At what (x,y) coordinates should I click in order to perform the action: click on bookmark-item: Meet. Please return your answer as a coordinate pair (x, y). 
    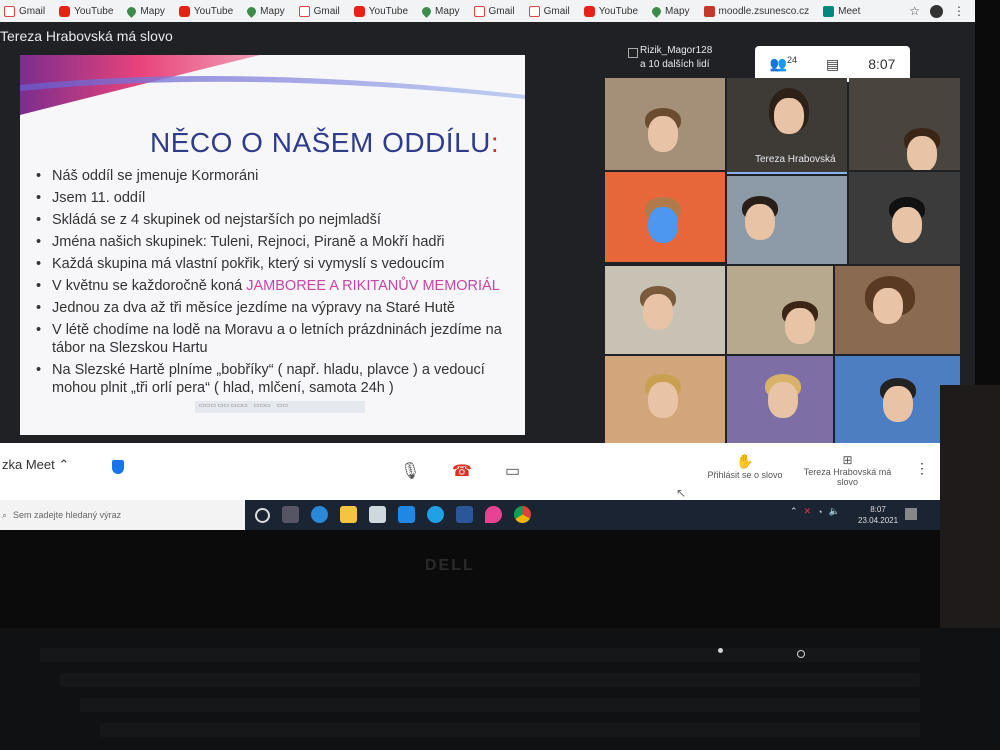
    Looking at the image, I should click on (842, 11).